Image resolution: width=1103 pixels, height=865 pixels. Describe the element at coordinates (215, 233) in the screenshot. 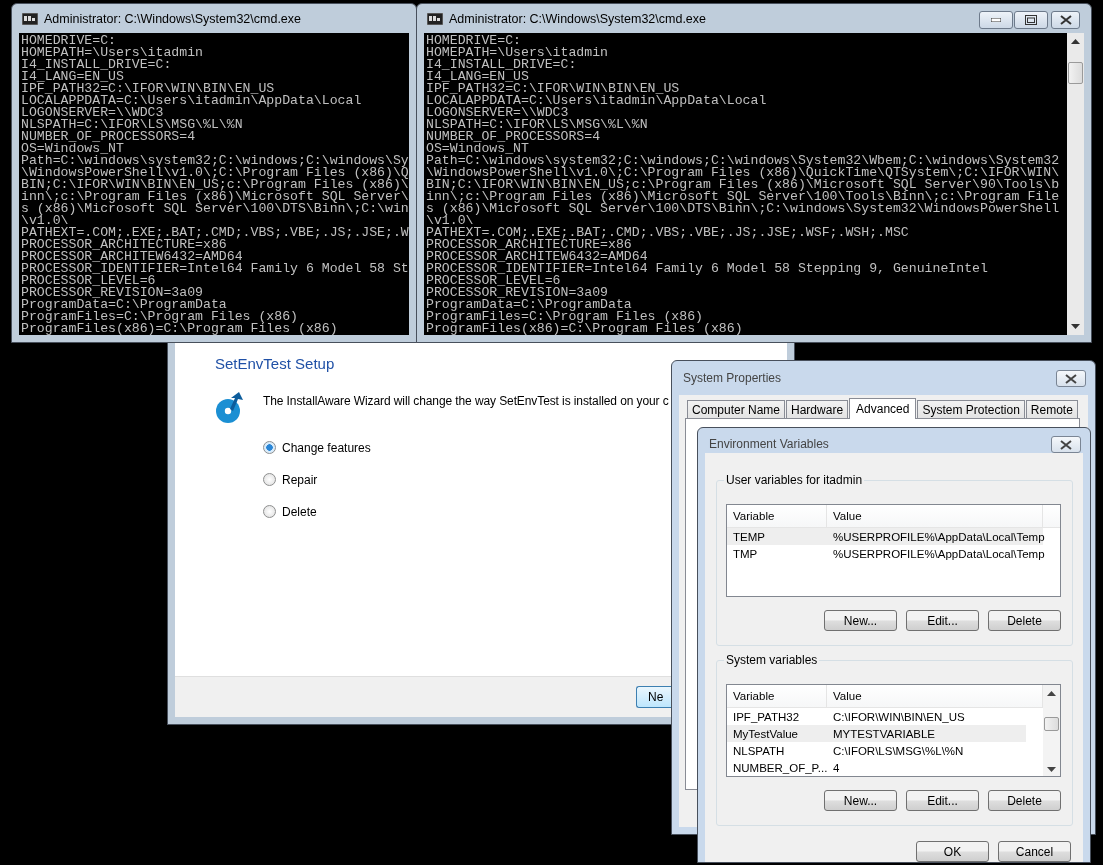

I see `console-line: PATHEXT=.COM;.EXE;.BAT;.CMD;.VBS;.VBE;.JS;.JSE;.W` at that location.